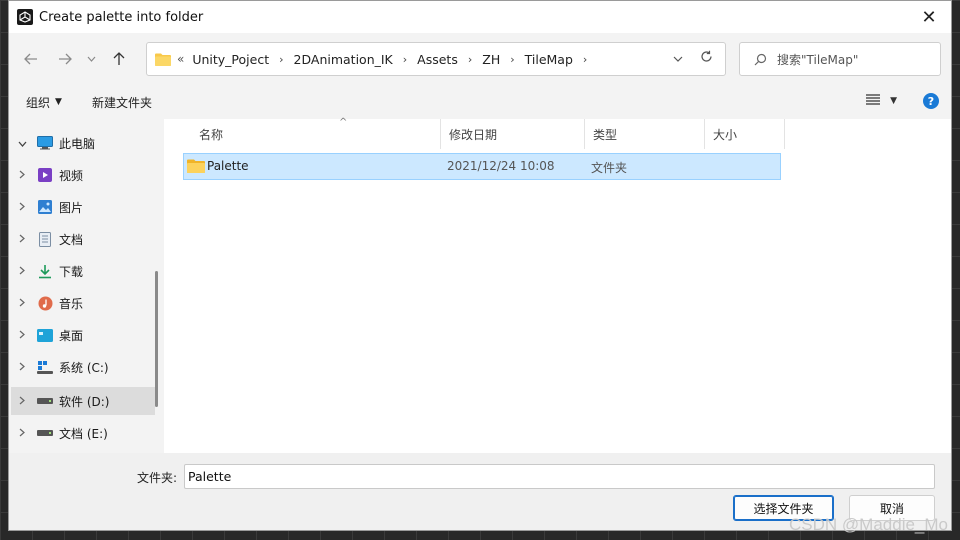 This screenshot has height=540, width=960. I want to click on sidebar-item-desktop: 桌面, so click(79, 335).